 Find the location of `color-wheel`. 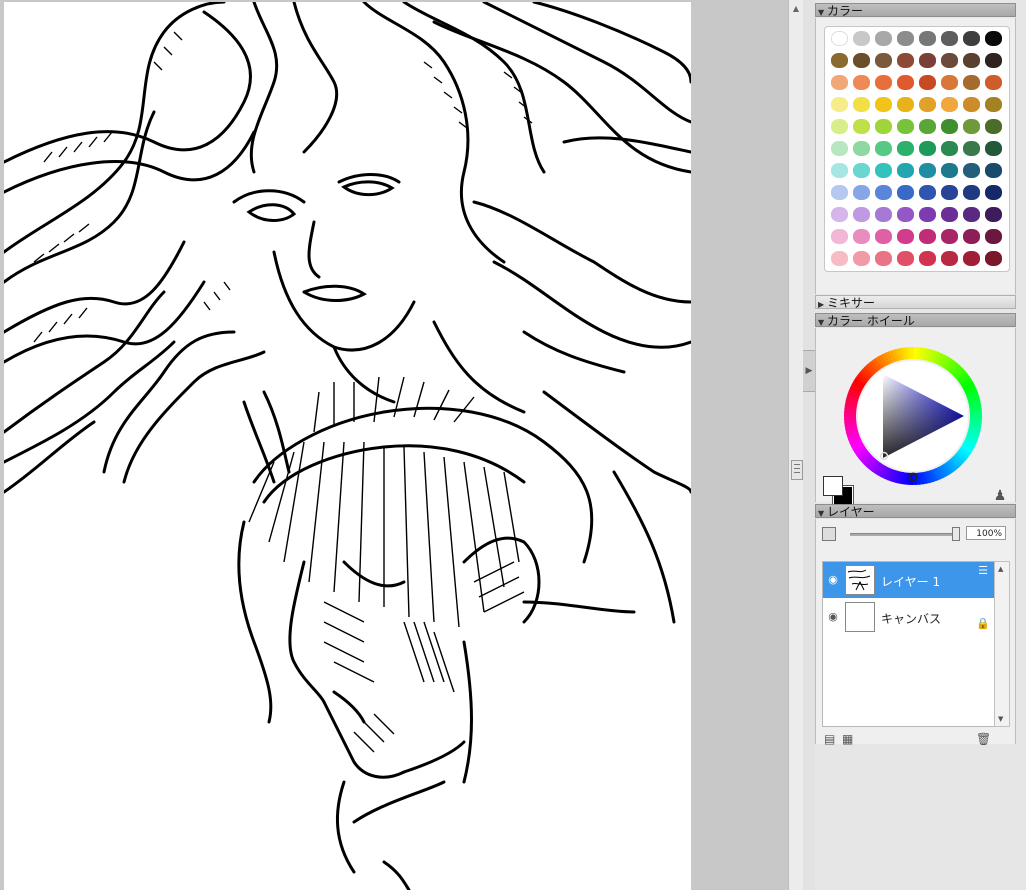

color-wheel is located at coordinates (913, 416).